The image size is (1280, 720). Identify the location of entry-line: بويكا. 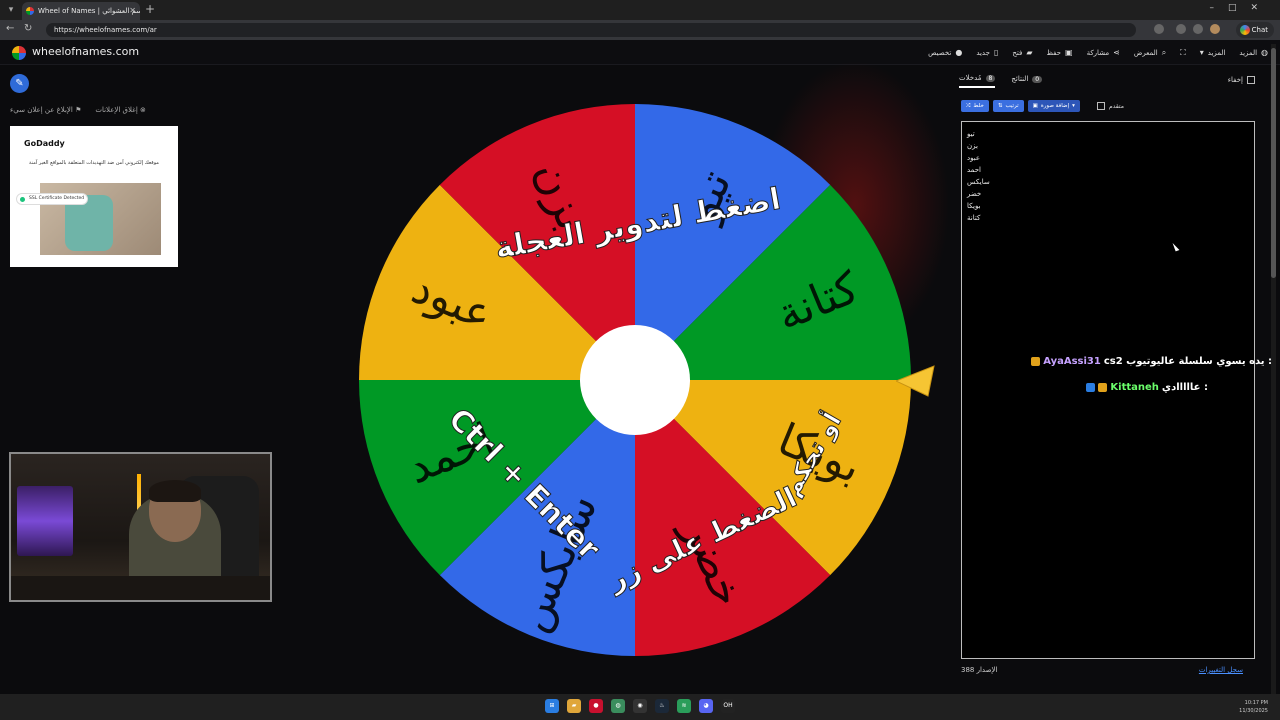
(974, 206).